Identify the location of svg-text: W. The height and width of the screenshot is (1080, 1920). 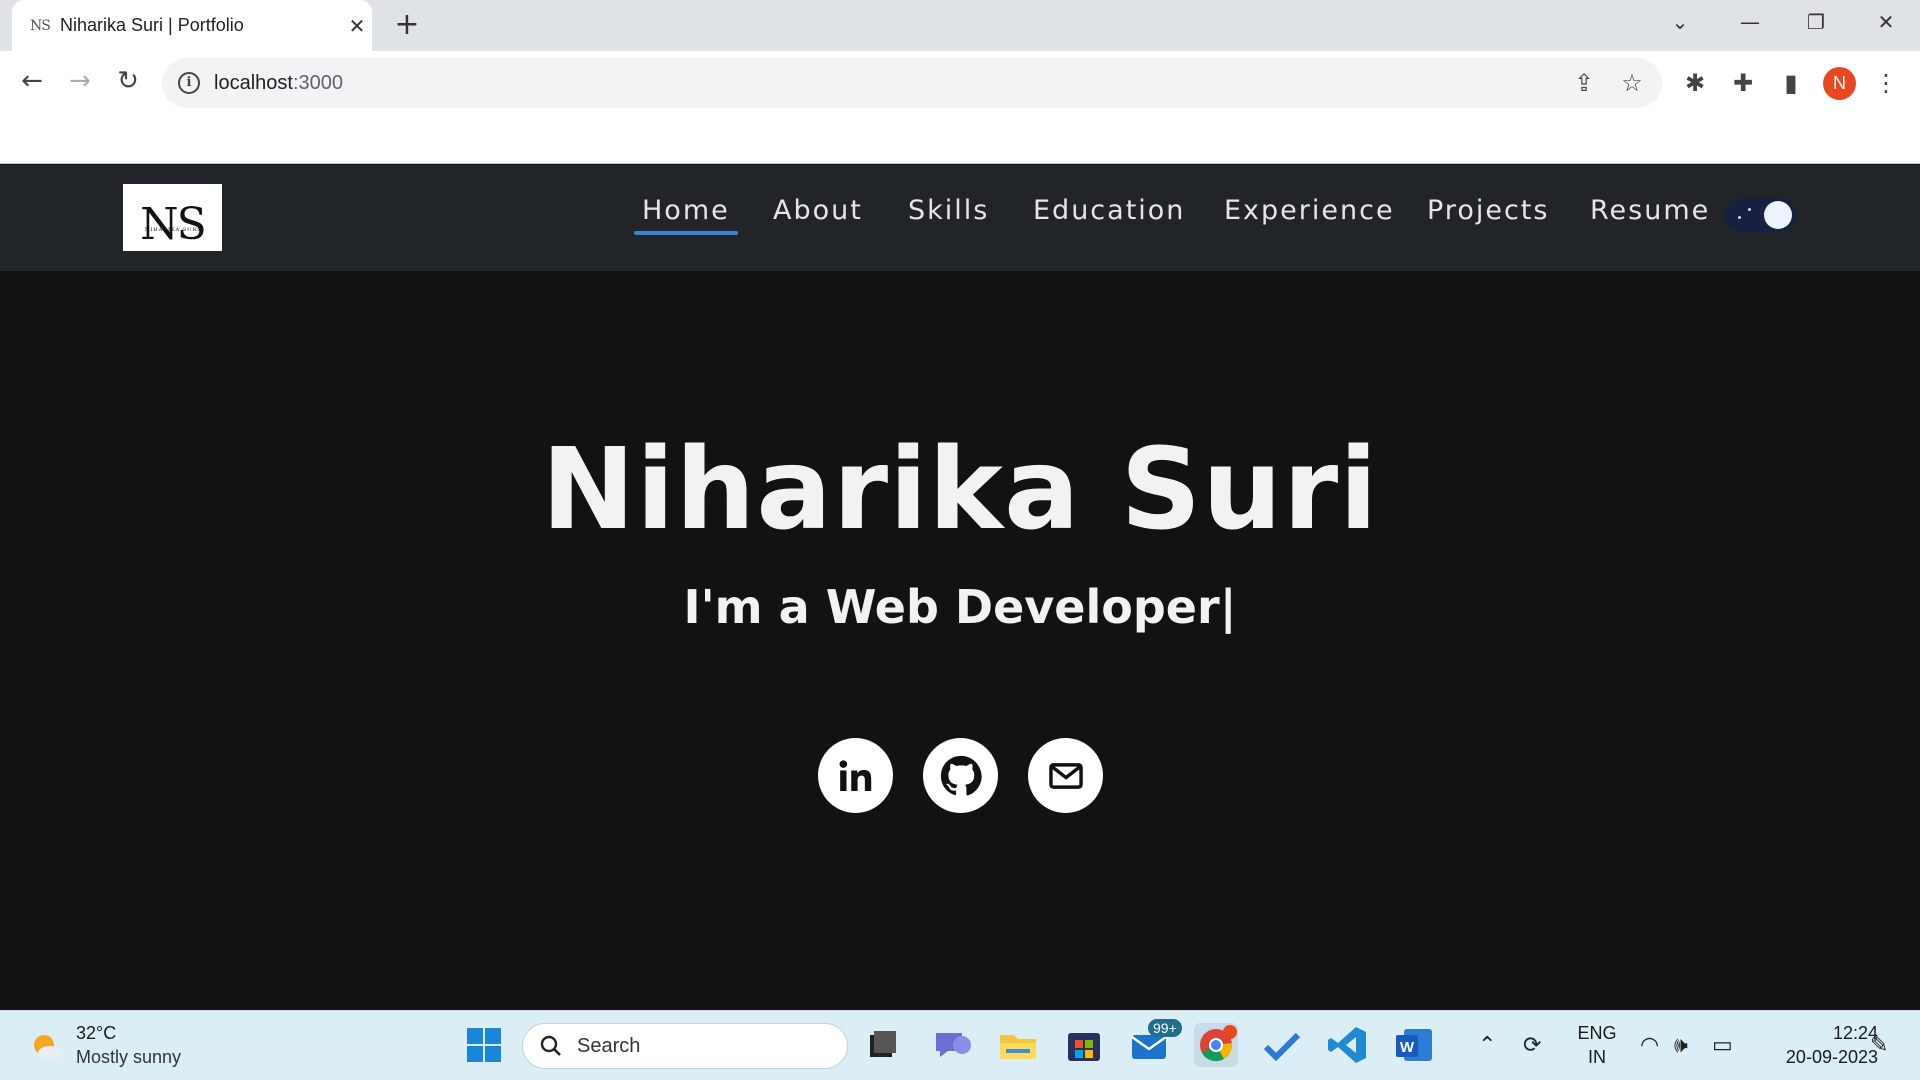
(1407, 1047).